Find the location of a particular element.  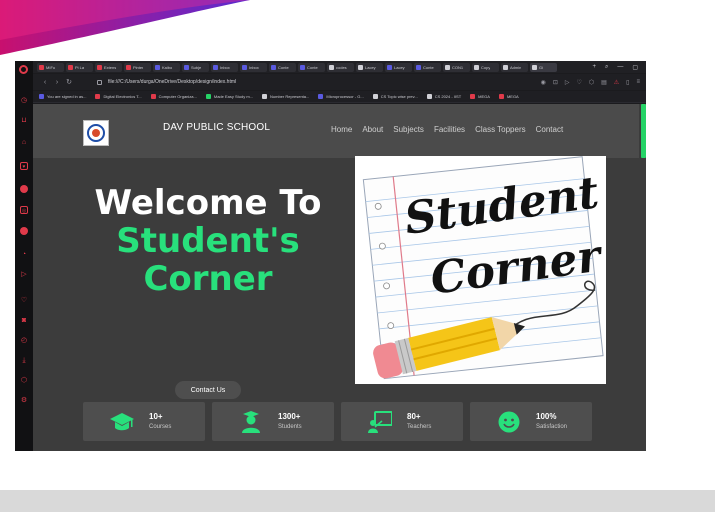

clock-icon: ◴ is located at coordinates (24, 341).